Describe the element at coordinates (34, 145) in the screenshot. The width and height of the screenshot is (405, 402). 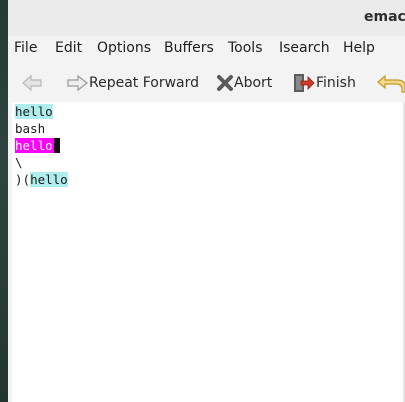
I see `current-match-highlight: hello` at that location.